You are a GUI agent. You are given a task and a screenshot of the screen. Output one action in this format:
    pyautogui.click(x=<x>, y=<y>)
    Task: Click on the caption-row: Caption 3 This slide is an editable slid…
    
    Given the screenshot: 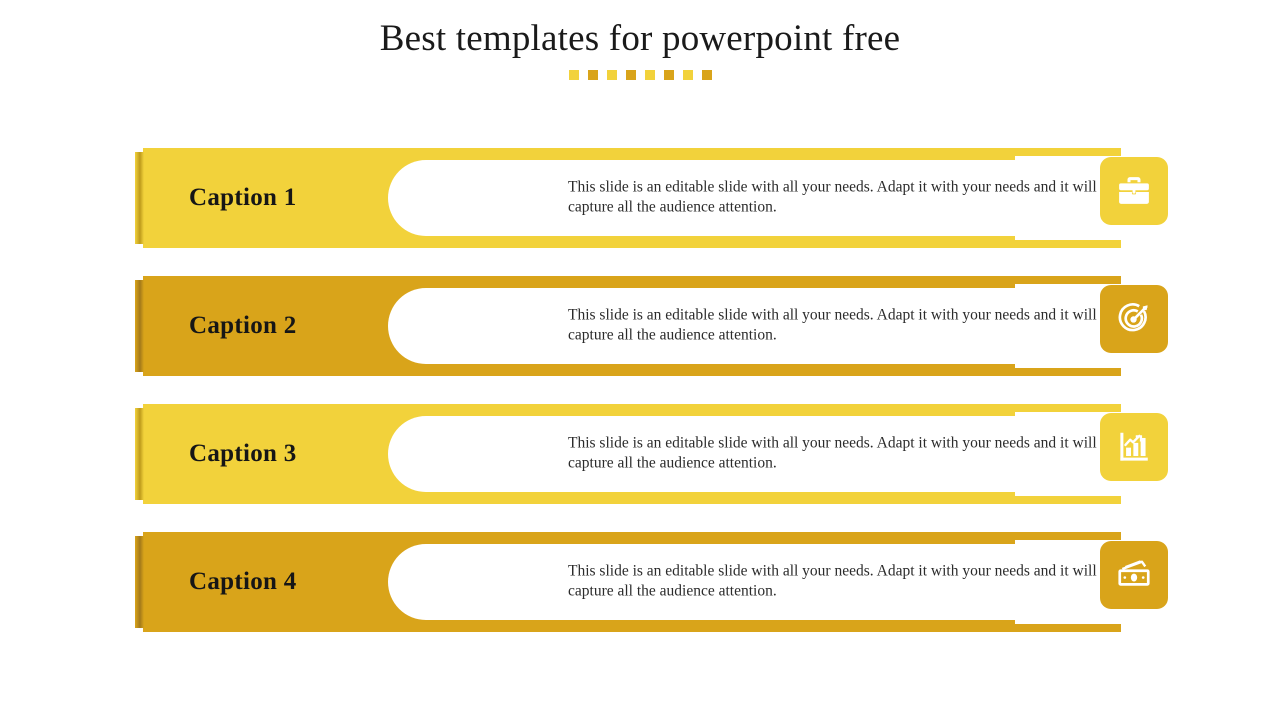 What is the action you would take?
    pyautogui.click(x=664, y=454)
    